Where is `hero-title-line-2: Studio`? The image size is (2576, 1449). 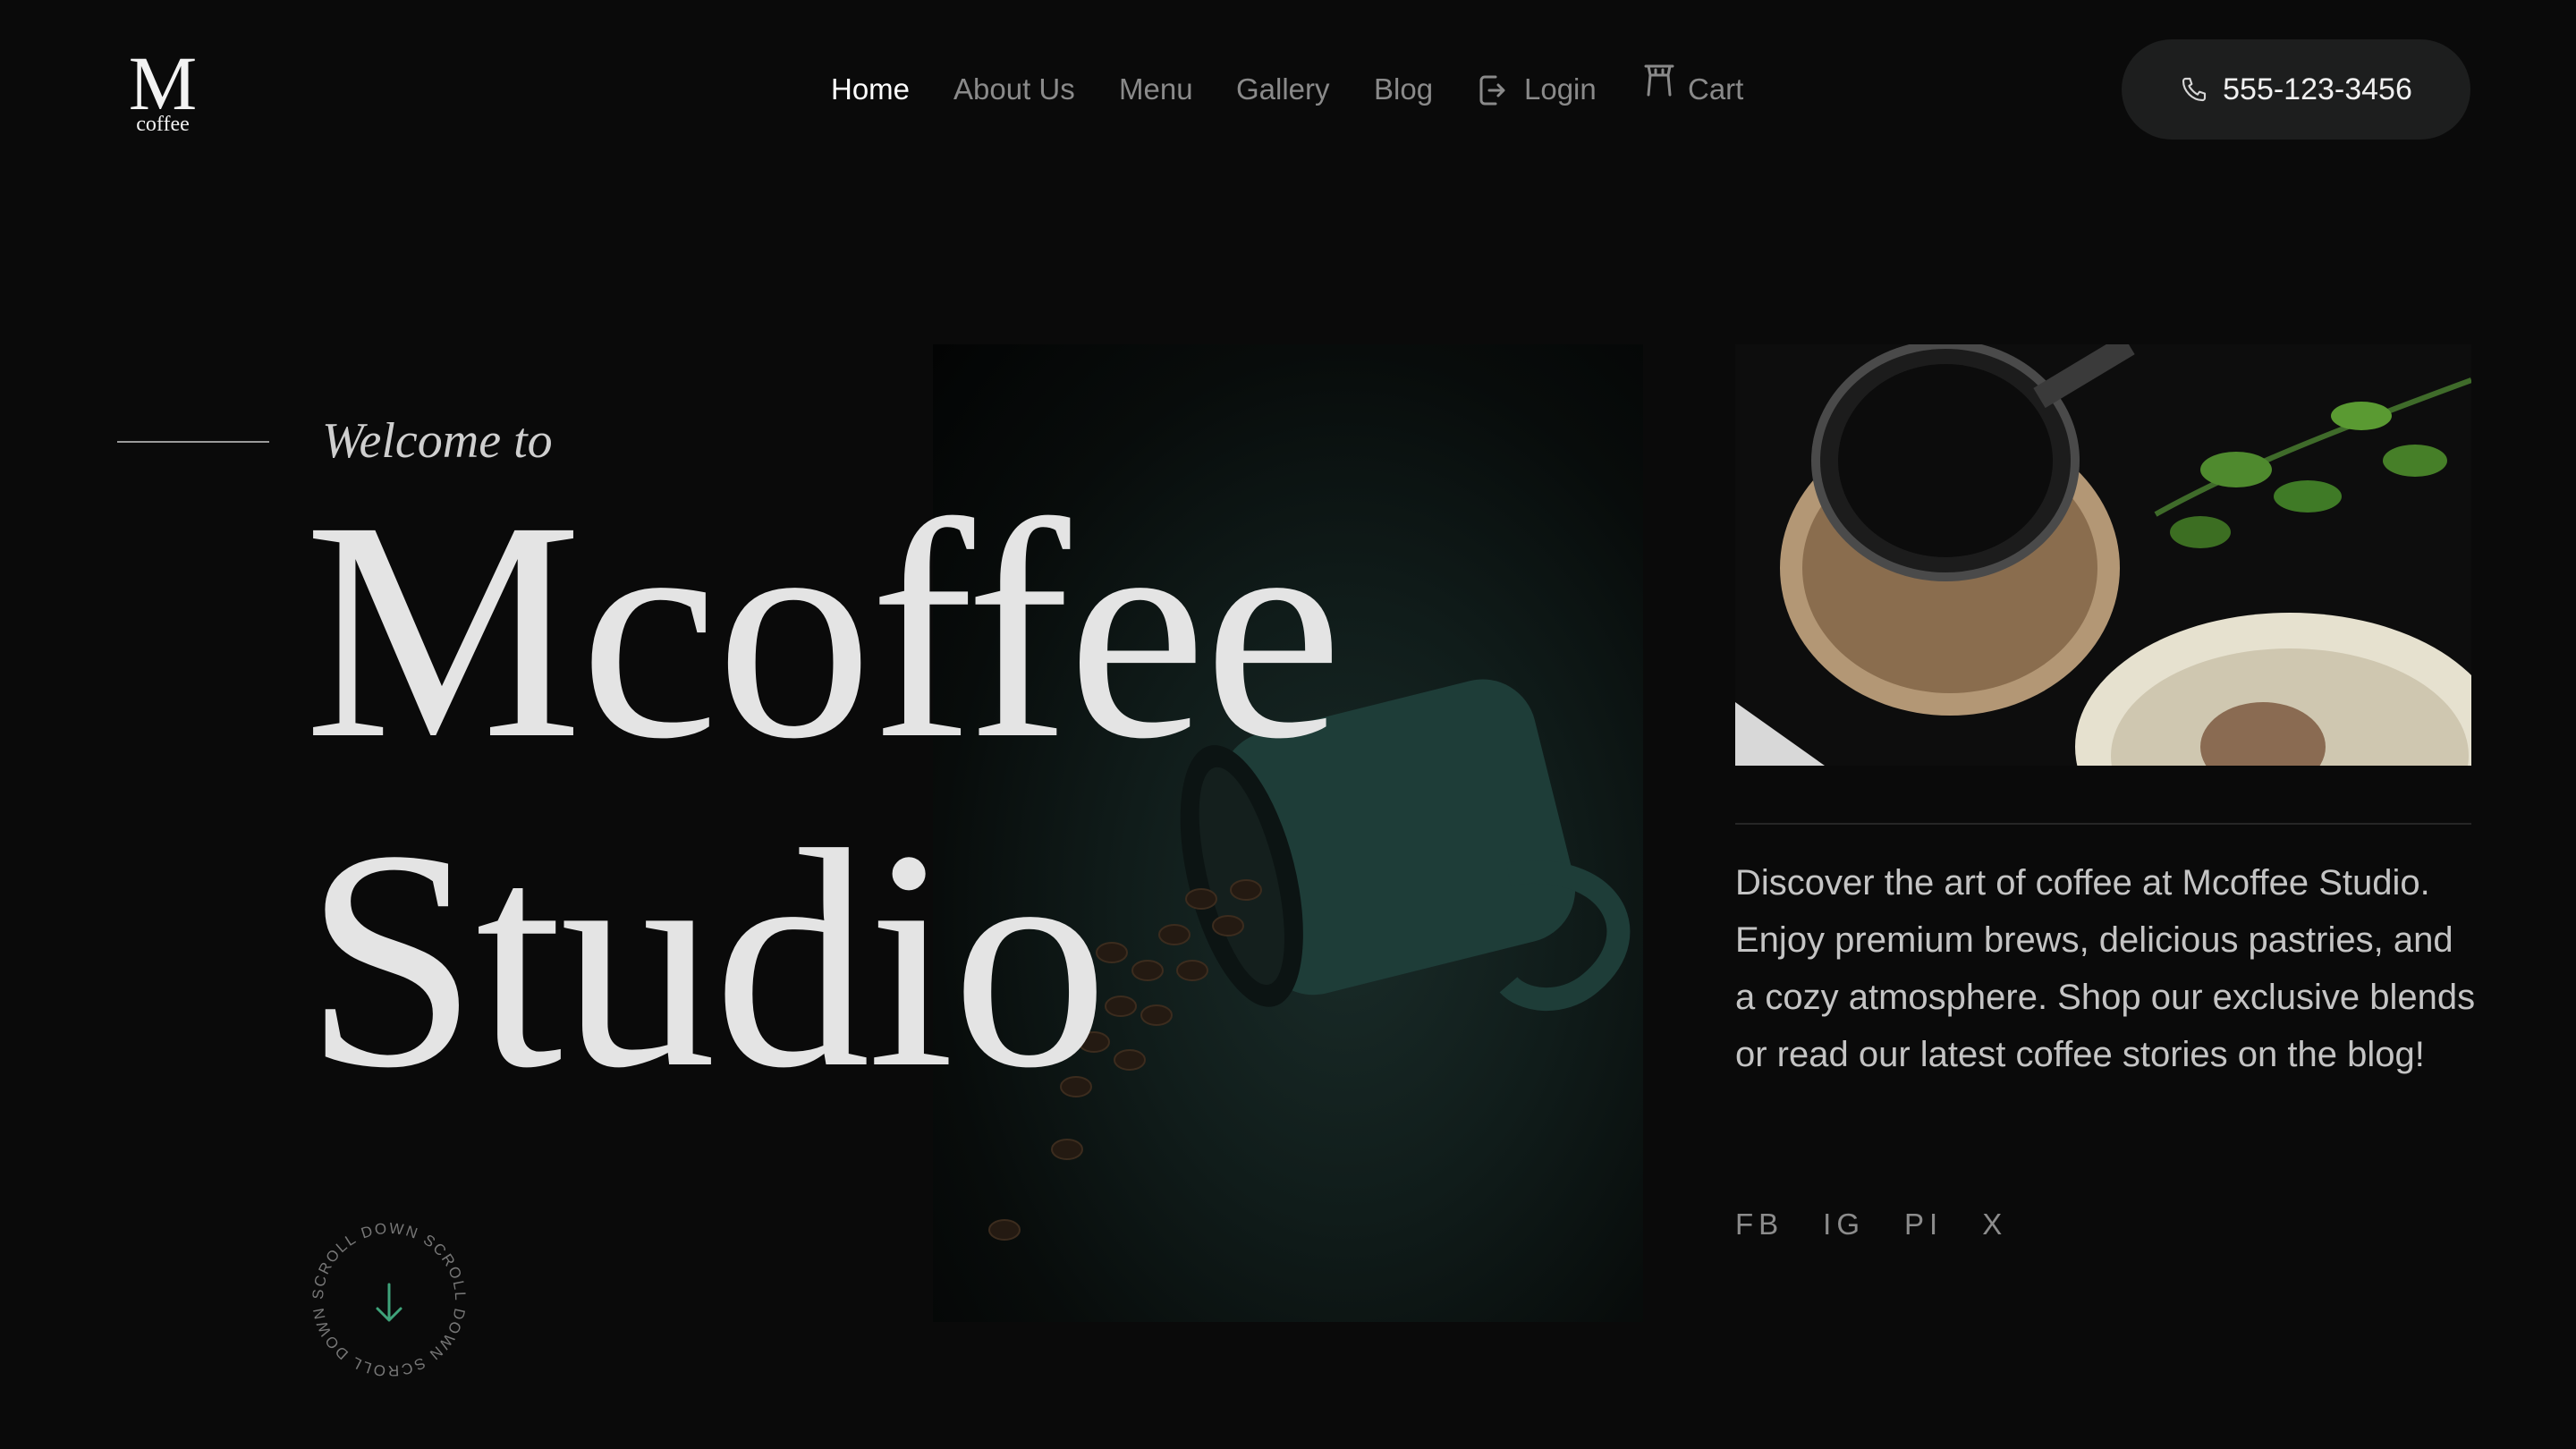 hero-title-line-2: Studio is located at coordinates (706, 958).